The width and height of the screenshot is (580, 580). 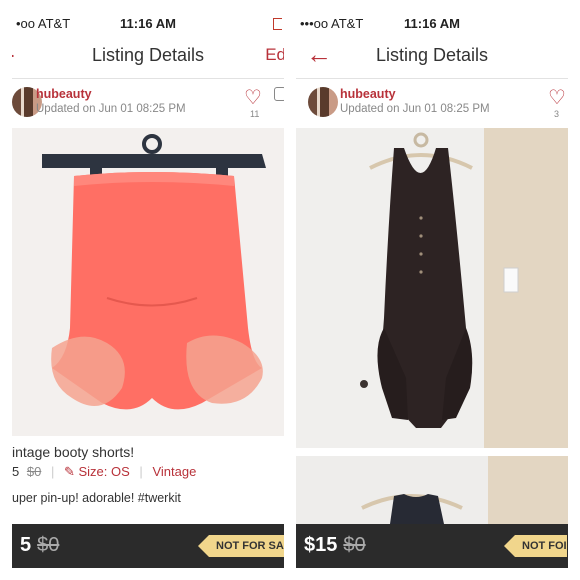 I want to click on bottom-bar: $15 $0 NOT FOI, so click(x=432, y=546).